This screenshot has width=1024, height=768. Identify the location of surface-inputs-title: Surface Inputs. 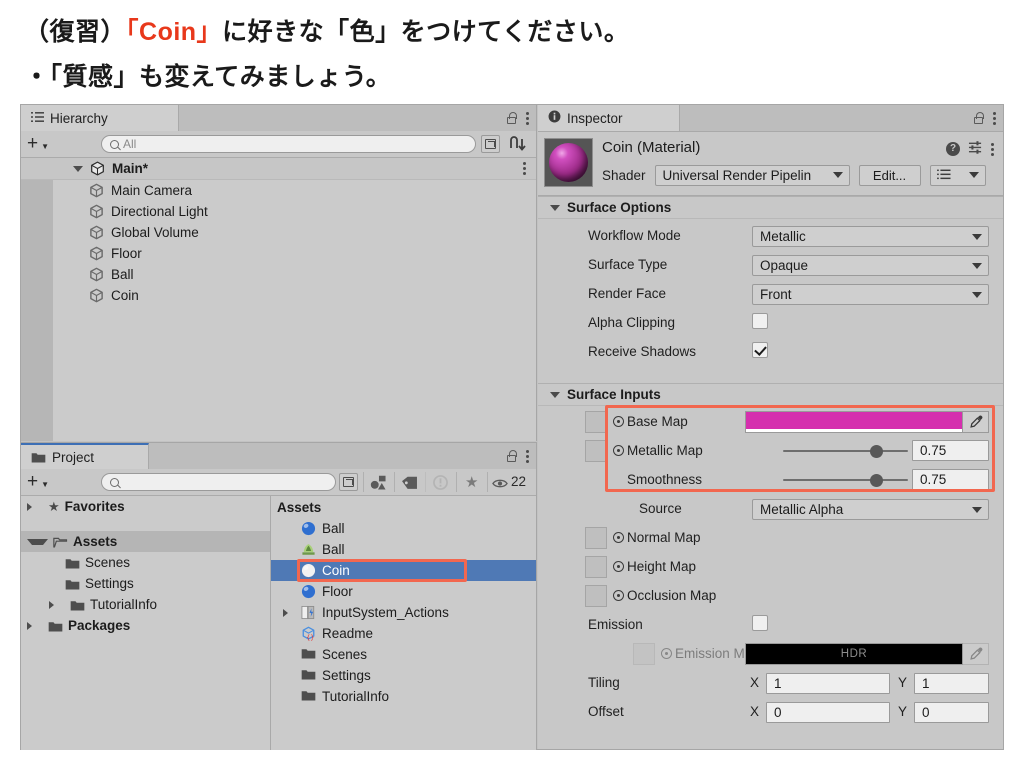
(614, 394).